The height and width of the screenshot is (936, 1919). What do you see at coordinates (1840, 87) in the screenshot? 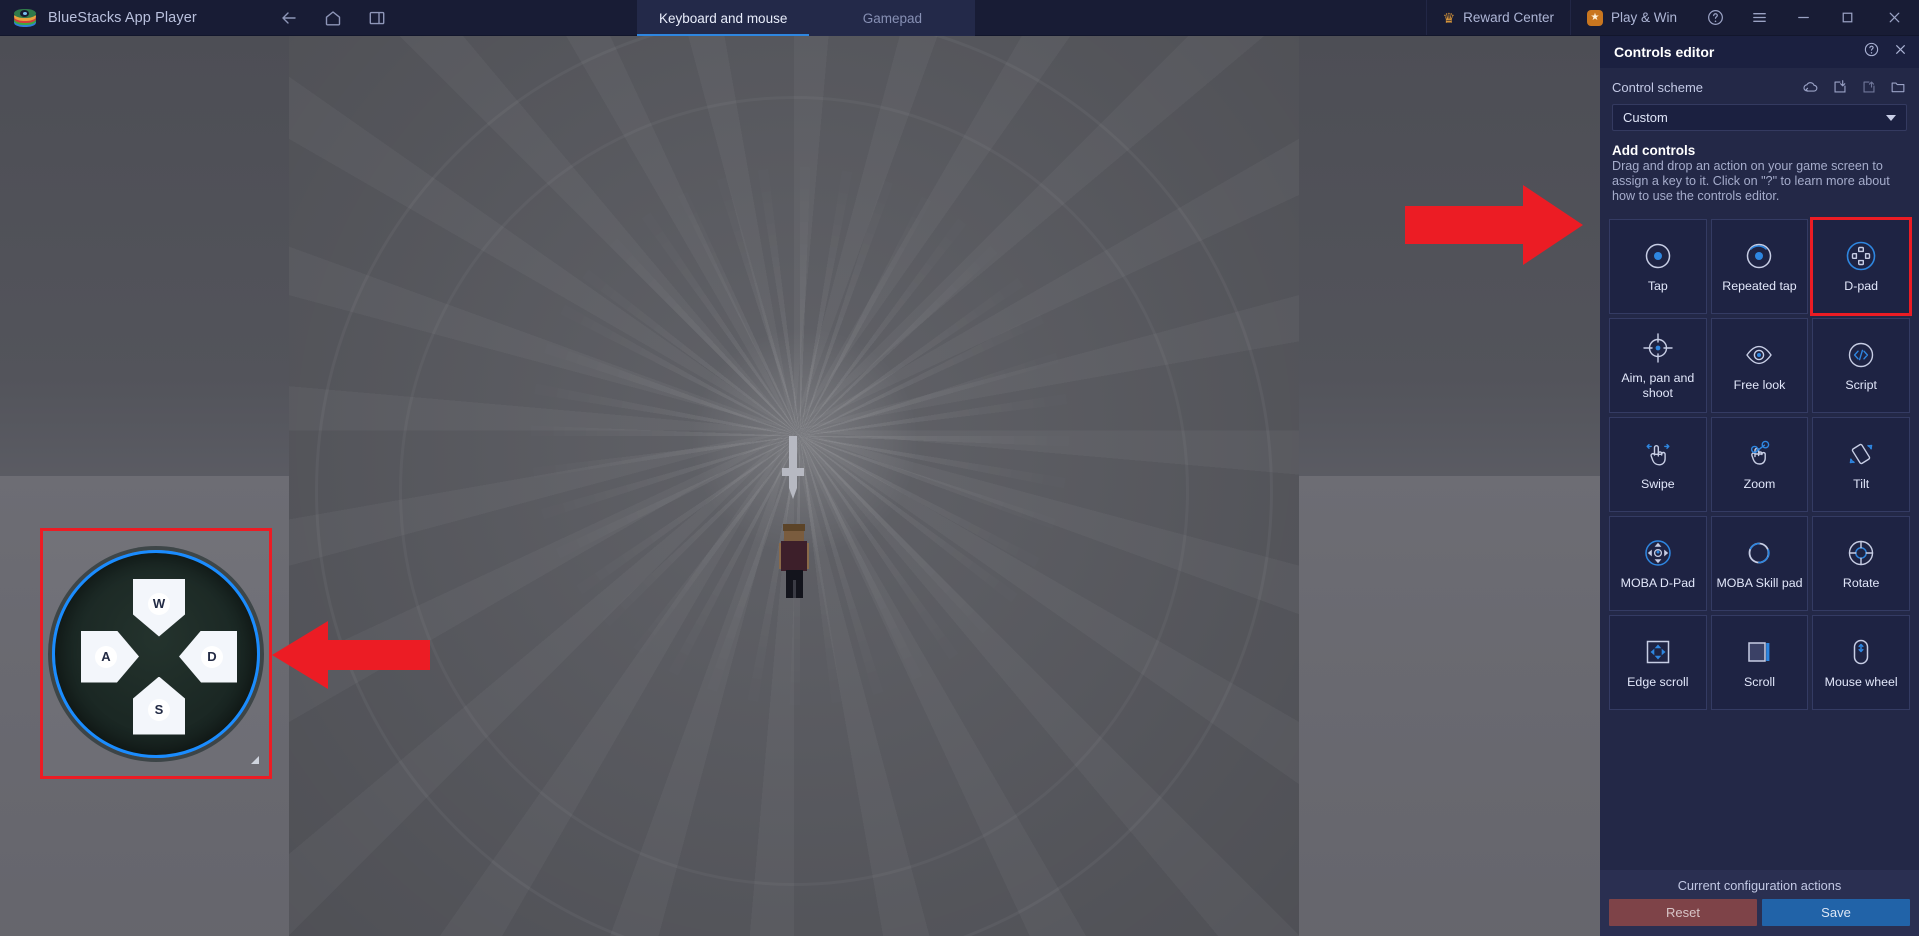
I see `import-scheme-icon` at bounding box center [1840, 87].